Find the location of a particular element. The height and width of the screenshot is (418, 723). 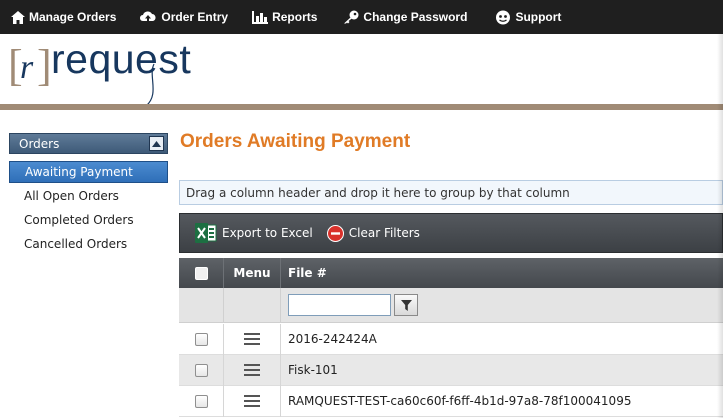

sidebar-item-label: All Open Orders is located at coordinates (71, 196).